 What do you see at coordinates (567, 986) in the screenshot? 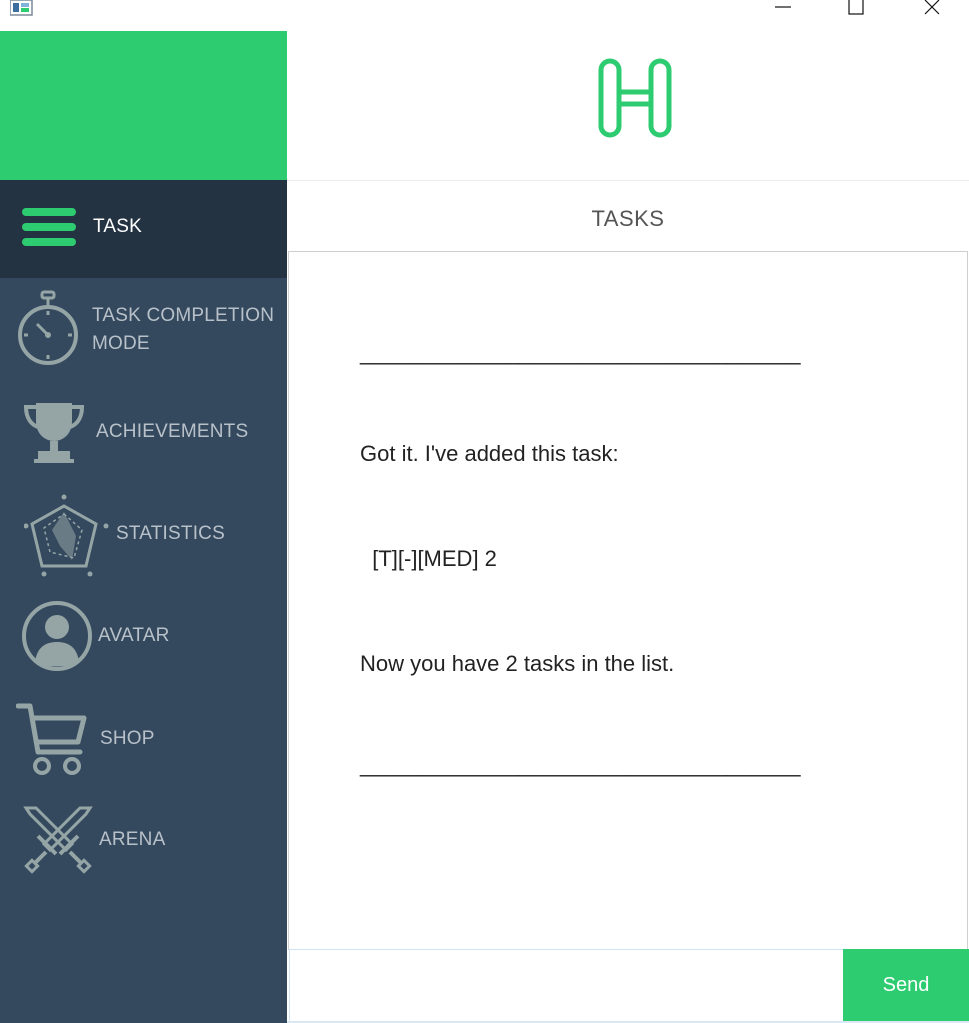
I see `command-input` at bounding box center [567, 986].